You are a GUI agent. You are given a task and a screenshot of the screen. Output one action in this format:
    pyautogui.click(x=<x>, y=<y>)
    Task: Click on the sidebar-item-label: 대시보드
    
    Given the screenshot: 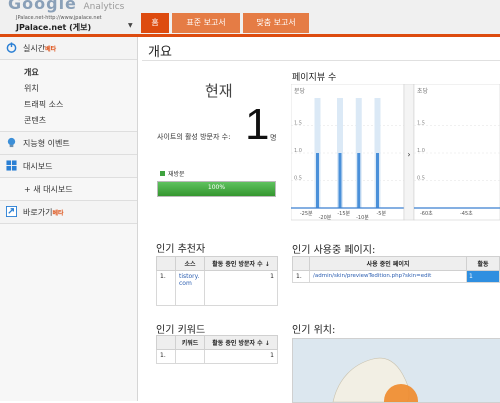 What is the action you would take?
    pyautogui.click(x=38, y=166)
    